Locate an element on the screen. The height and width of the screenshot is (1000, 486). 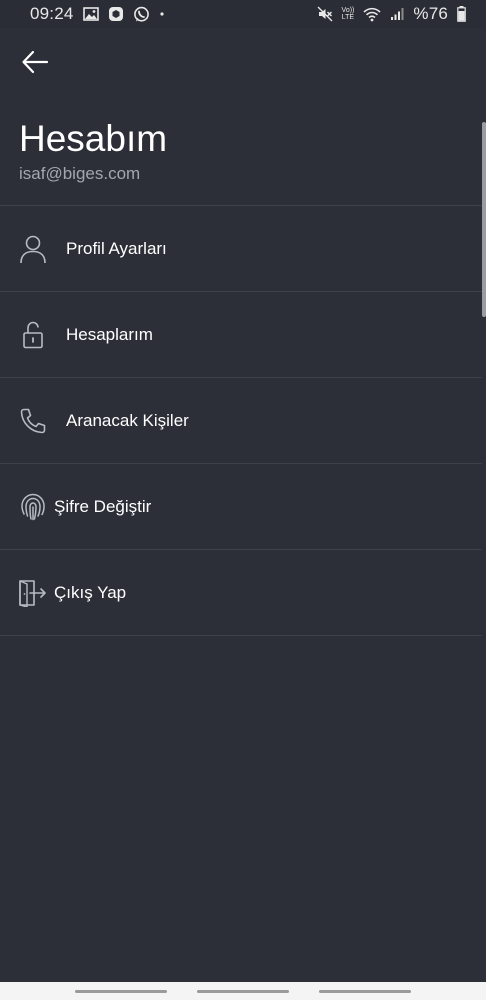
nav-home-button is located at coordinates (243, 991).